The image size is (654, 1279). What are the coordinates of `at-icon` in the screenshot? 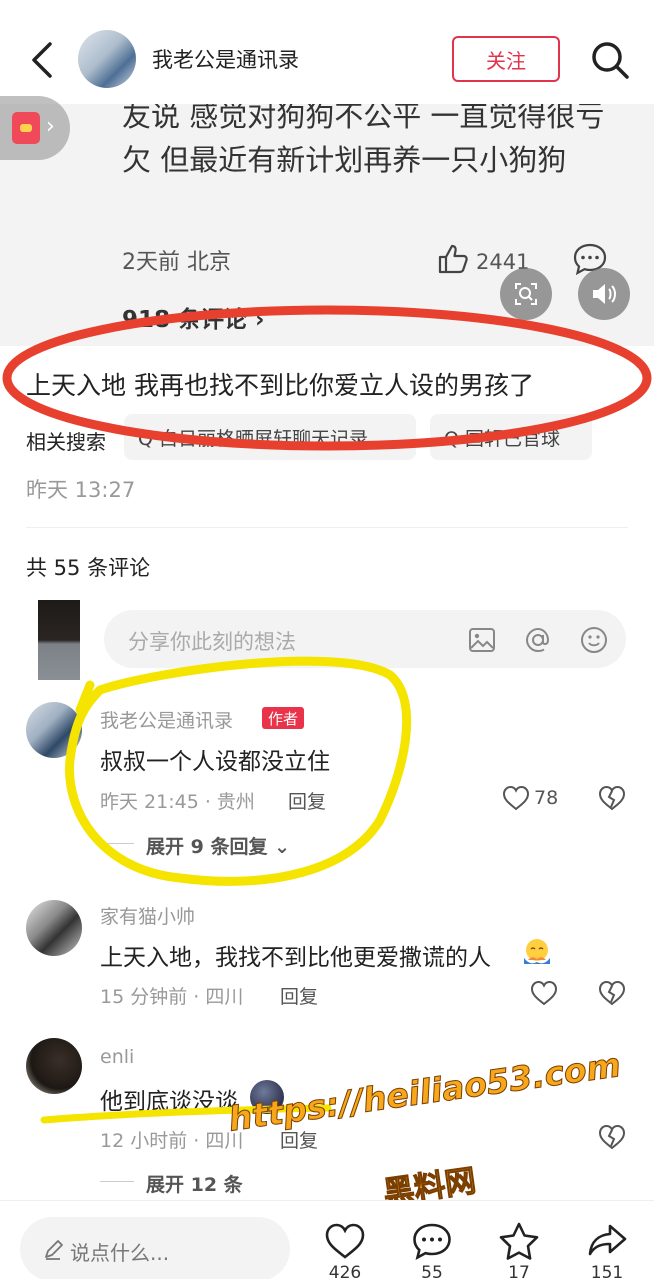 It's located at (538, 640).